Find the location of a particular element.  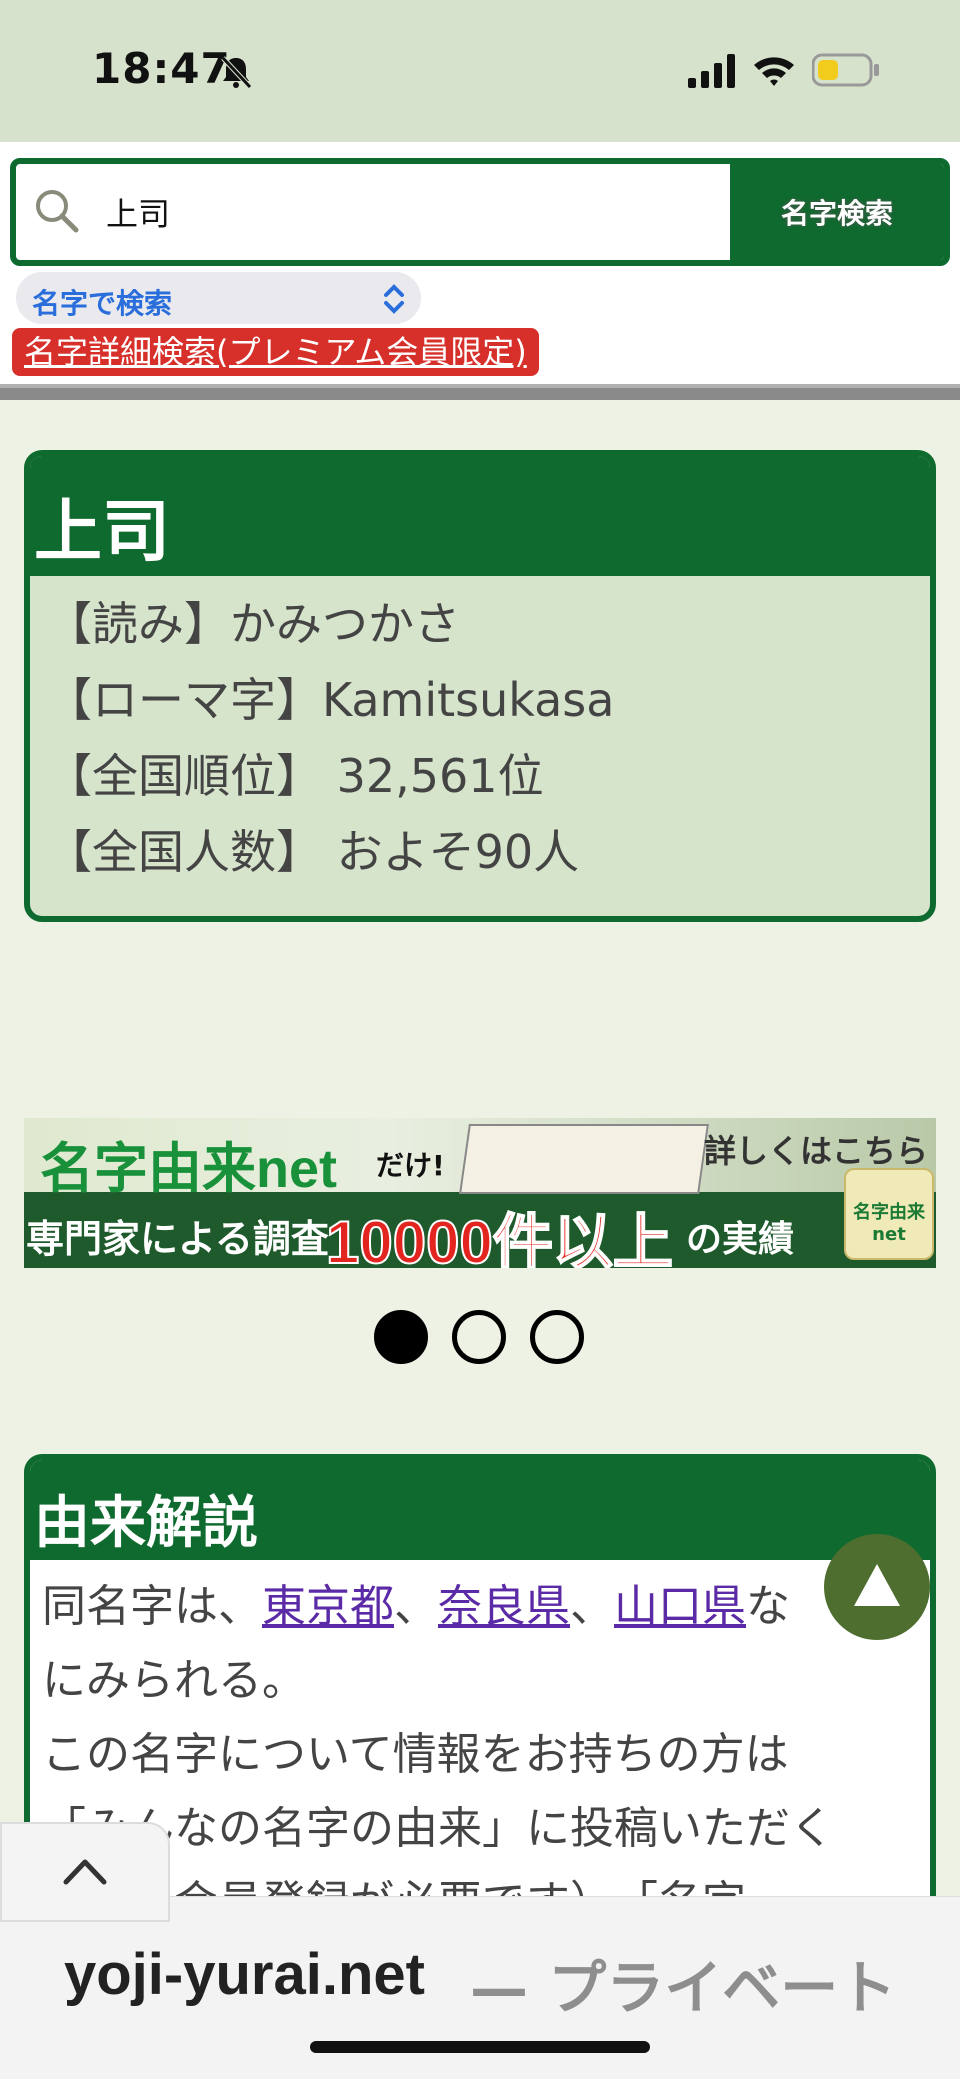

cellular-signal-icon is located at coordinates (711, 71).